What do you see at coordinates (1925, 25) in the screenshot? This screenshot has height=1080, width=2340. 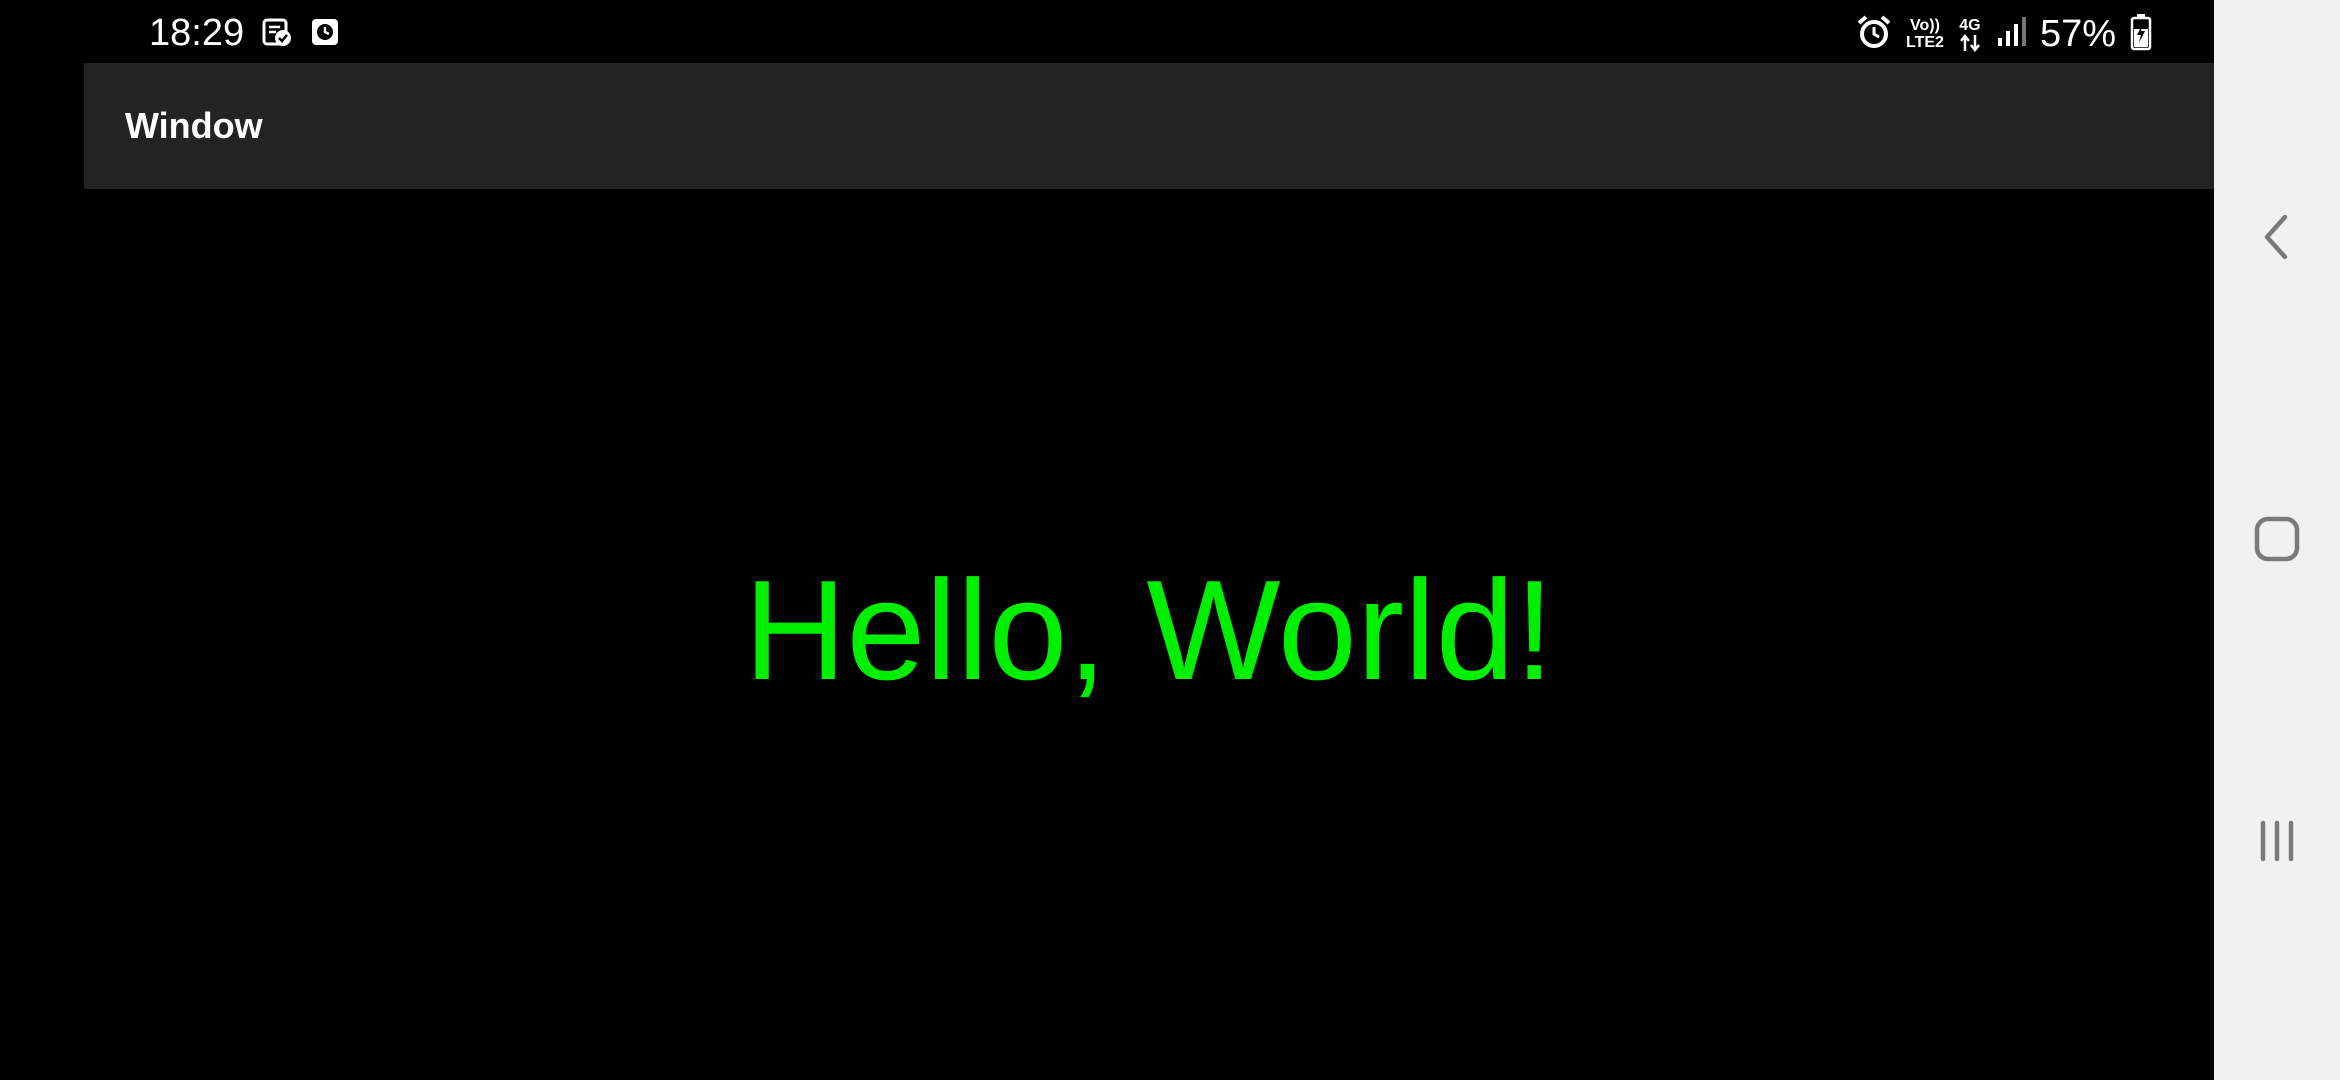 I see `network-label-top: Vo))` at bounding box center [1925, 25].